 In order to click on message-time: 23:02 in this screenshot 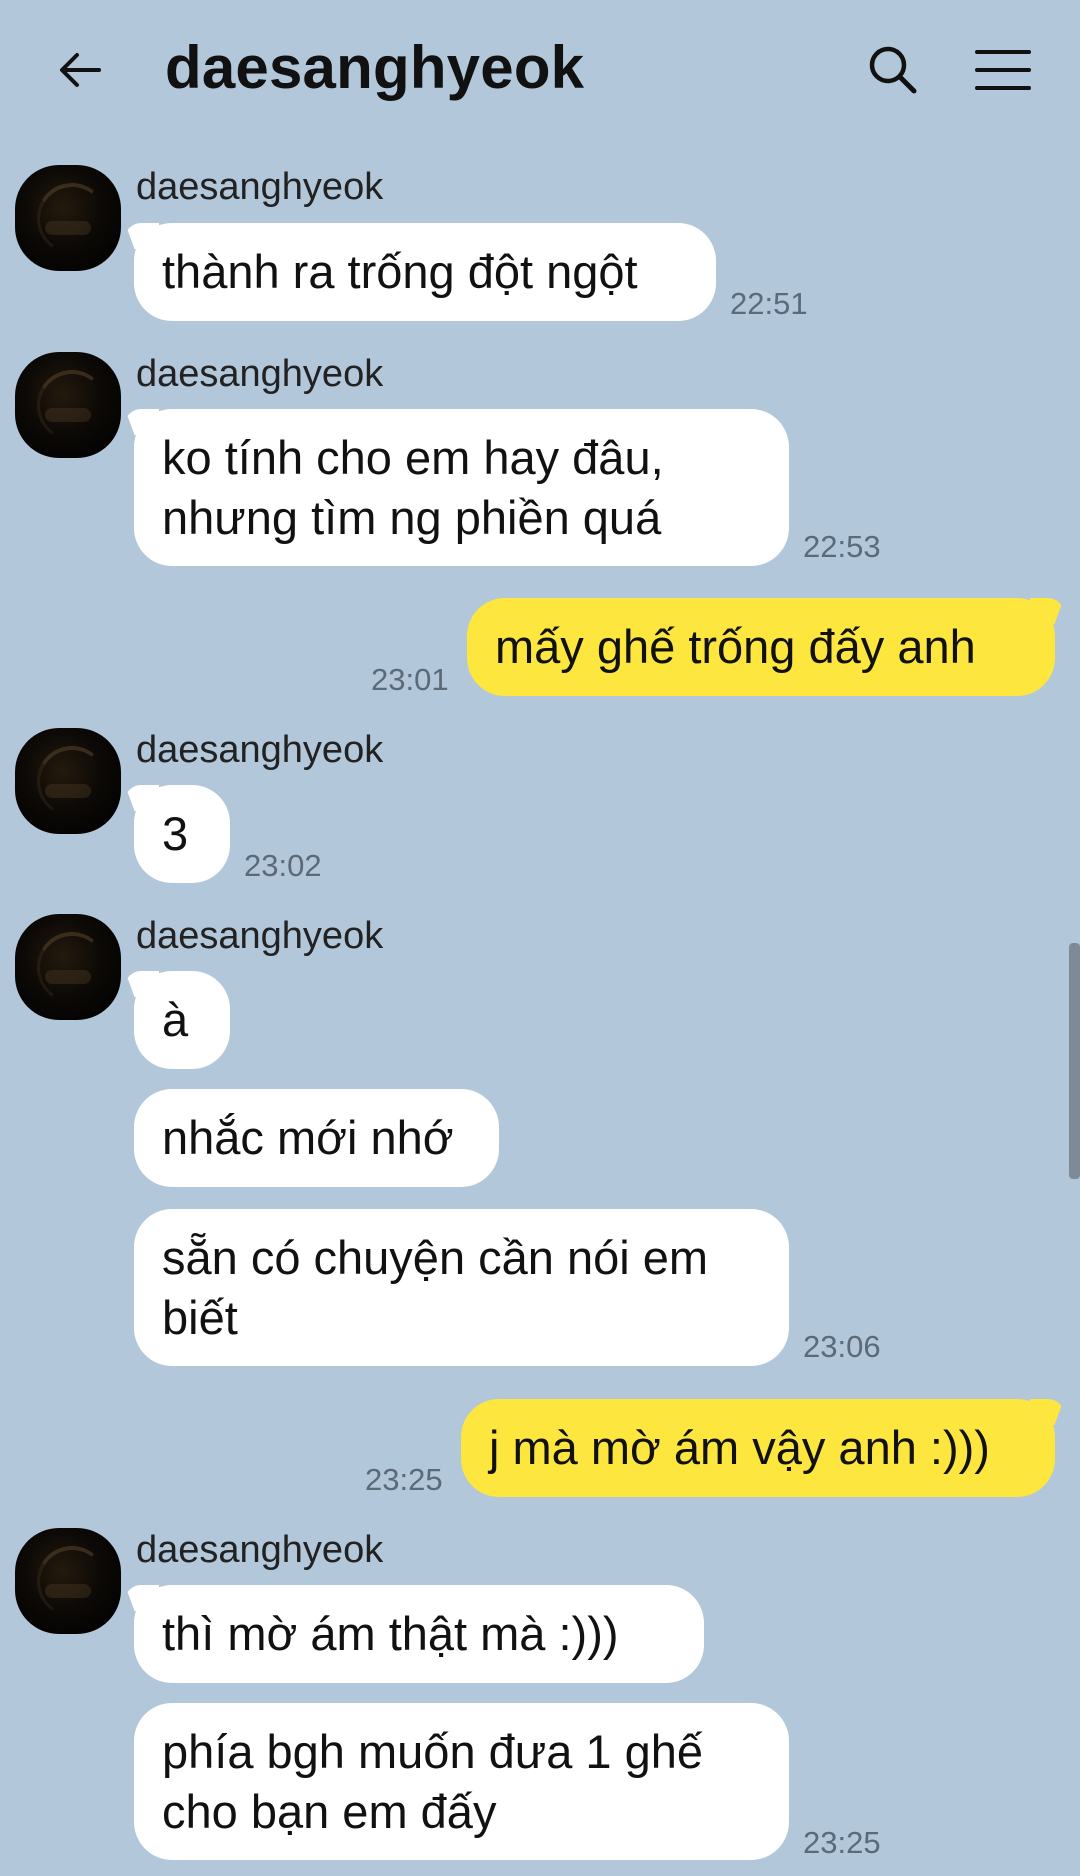, I will do `click(283, 865)`.